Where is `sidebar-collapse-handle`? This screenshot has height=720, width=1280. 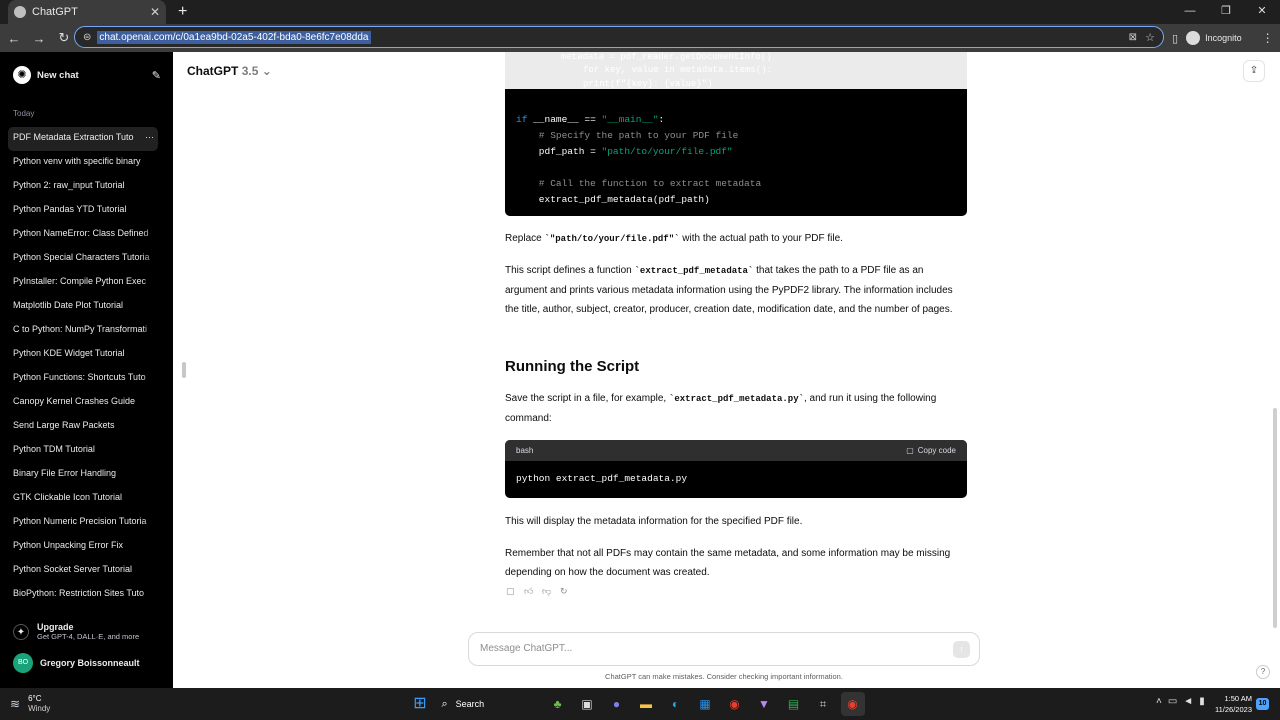
sidebar-collapse-handle is located at coordinates (184, 370).